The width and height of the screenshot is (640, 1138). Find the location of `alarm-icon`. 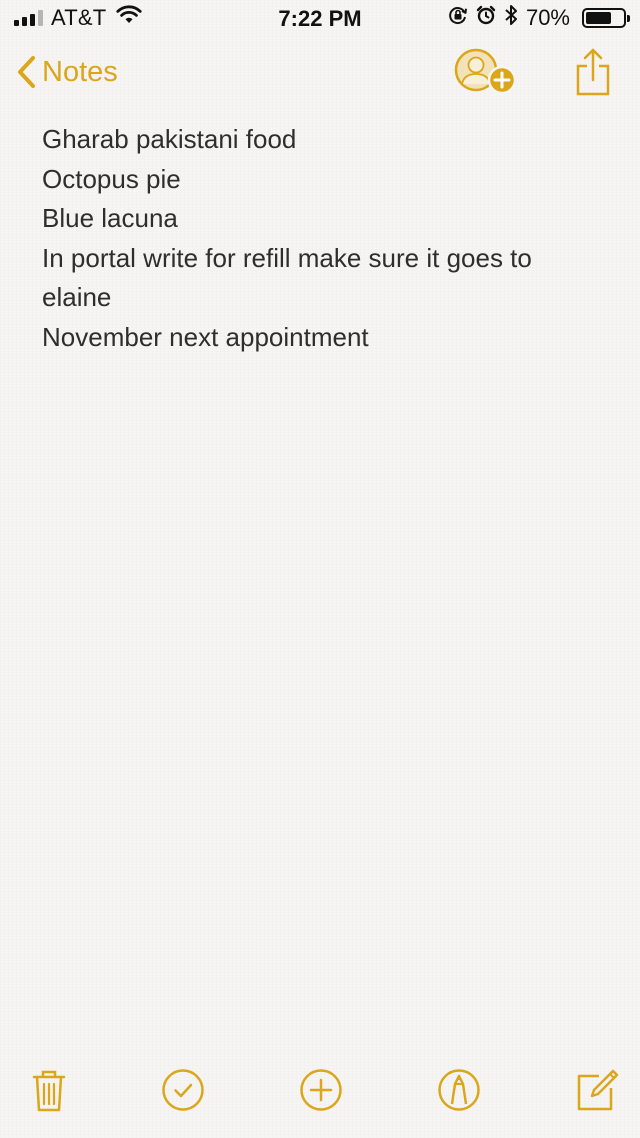

alarm-icon is located at coordinates (486, 18).